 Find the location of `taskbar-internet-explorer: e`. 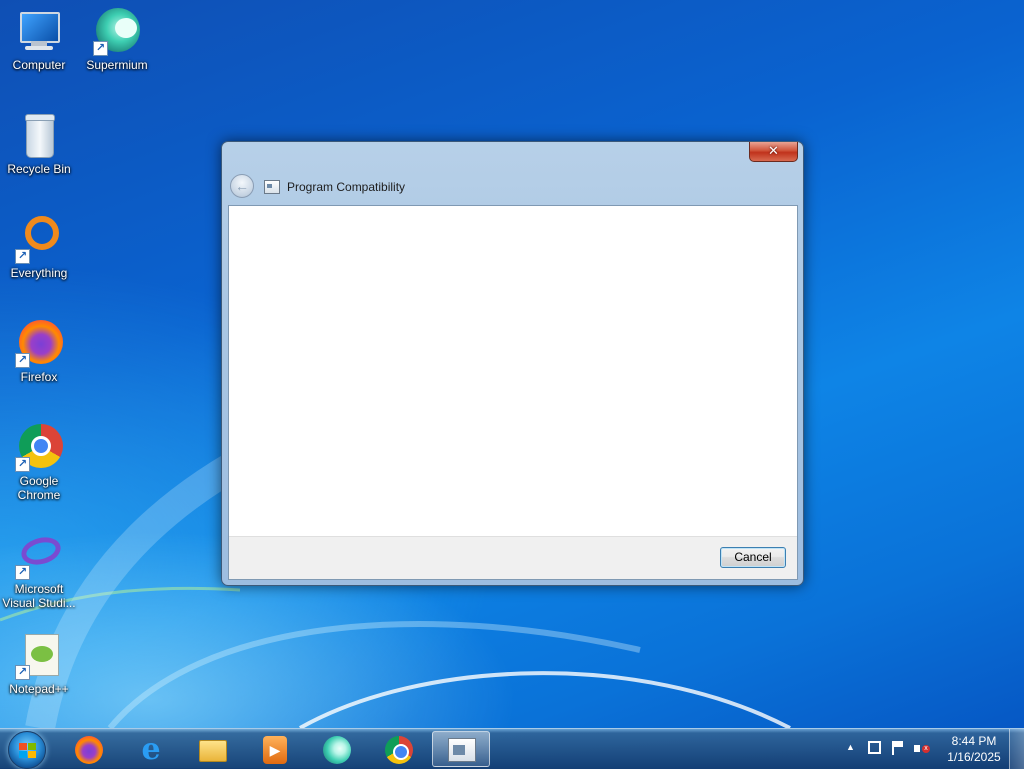

taskbar-internet-explorer: e is located at coordinates (151, 749).